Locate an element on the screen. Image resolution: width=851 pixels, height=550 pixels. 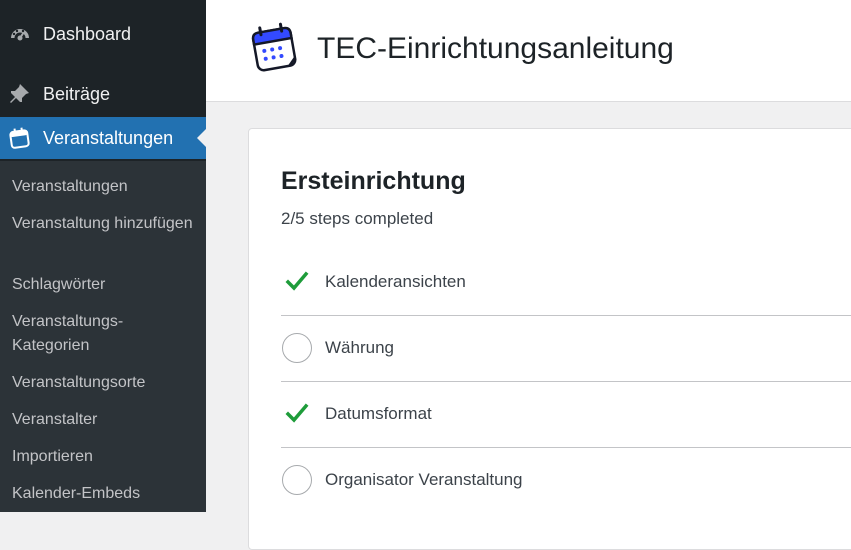
submenu-item-tags: Schlagwörter is located at coordinates (107, 285).